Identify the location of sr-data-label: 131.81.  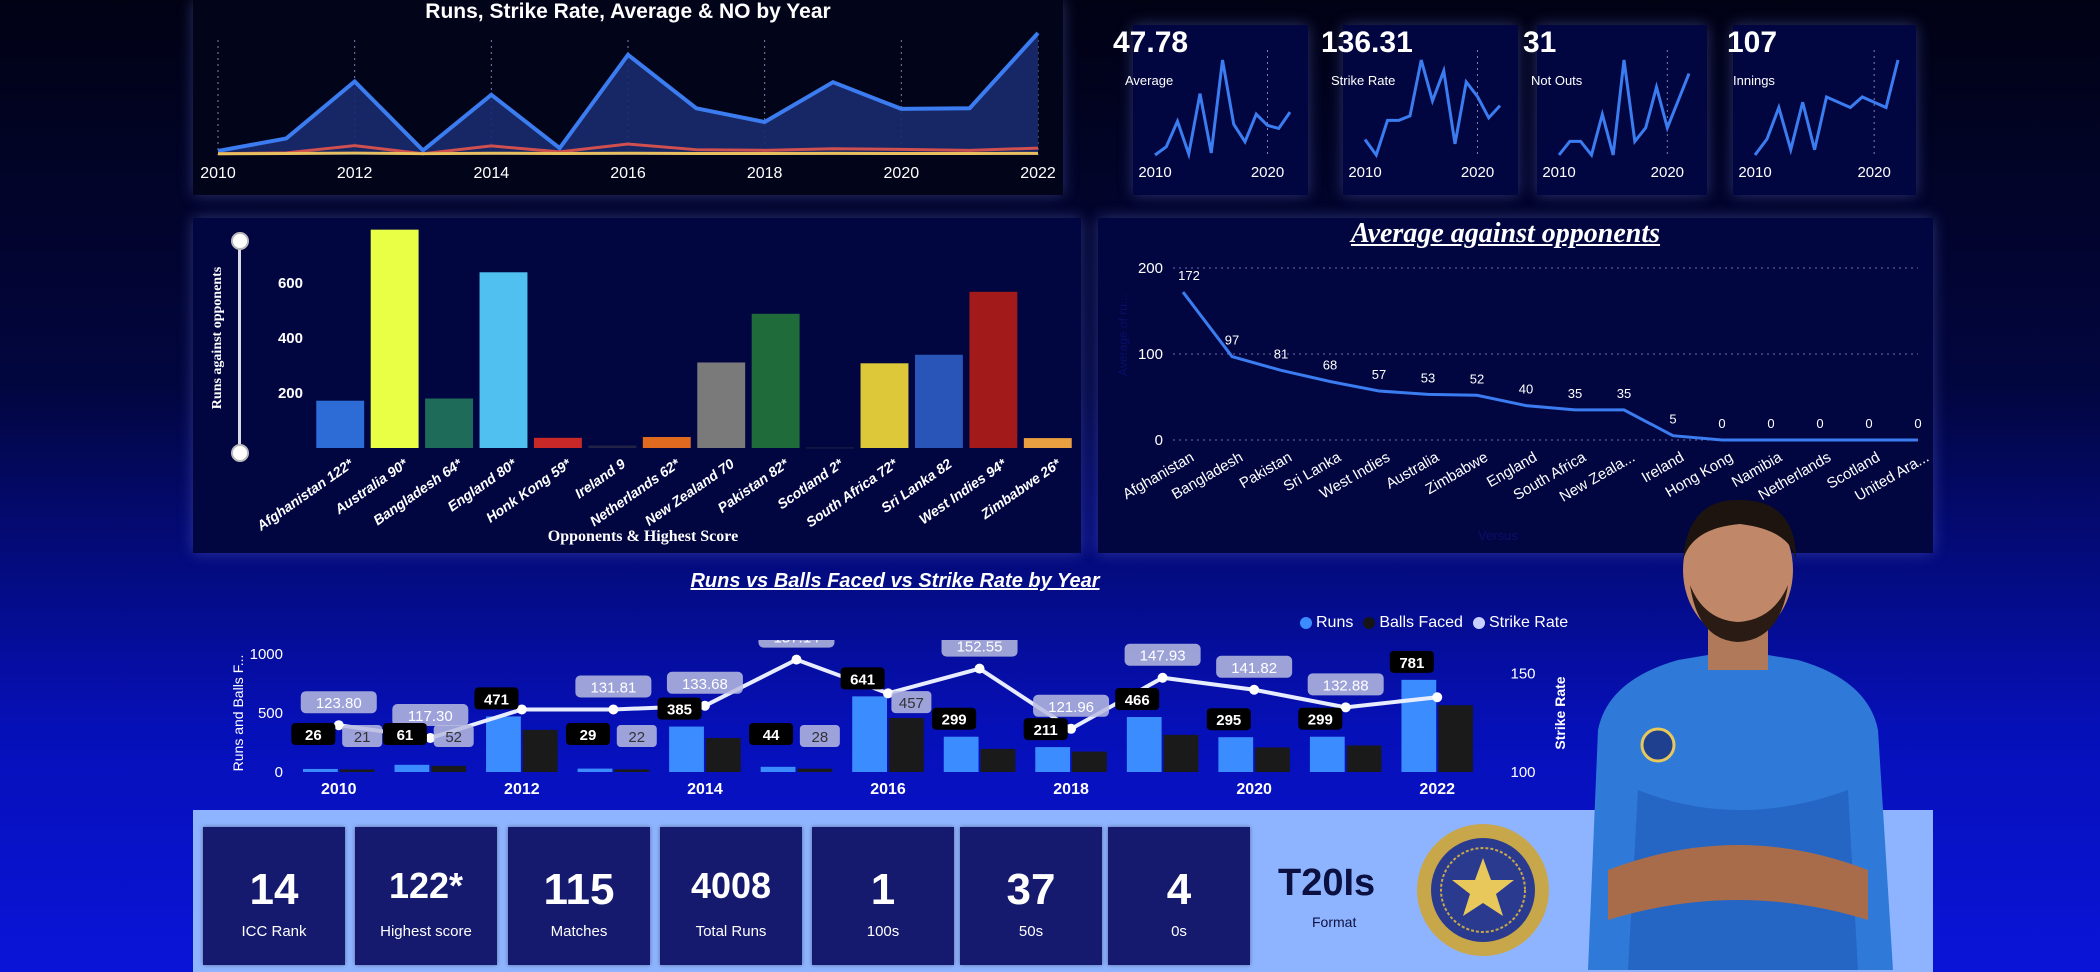
(613, 687).